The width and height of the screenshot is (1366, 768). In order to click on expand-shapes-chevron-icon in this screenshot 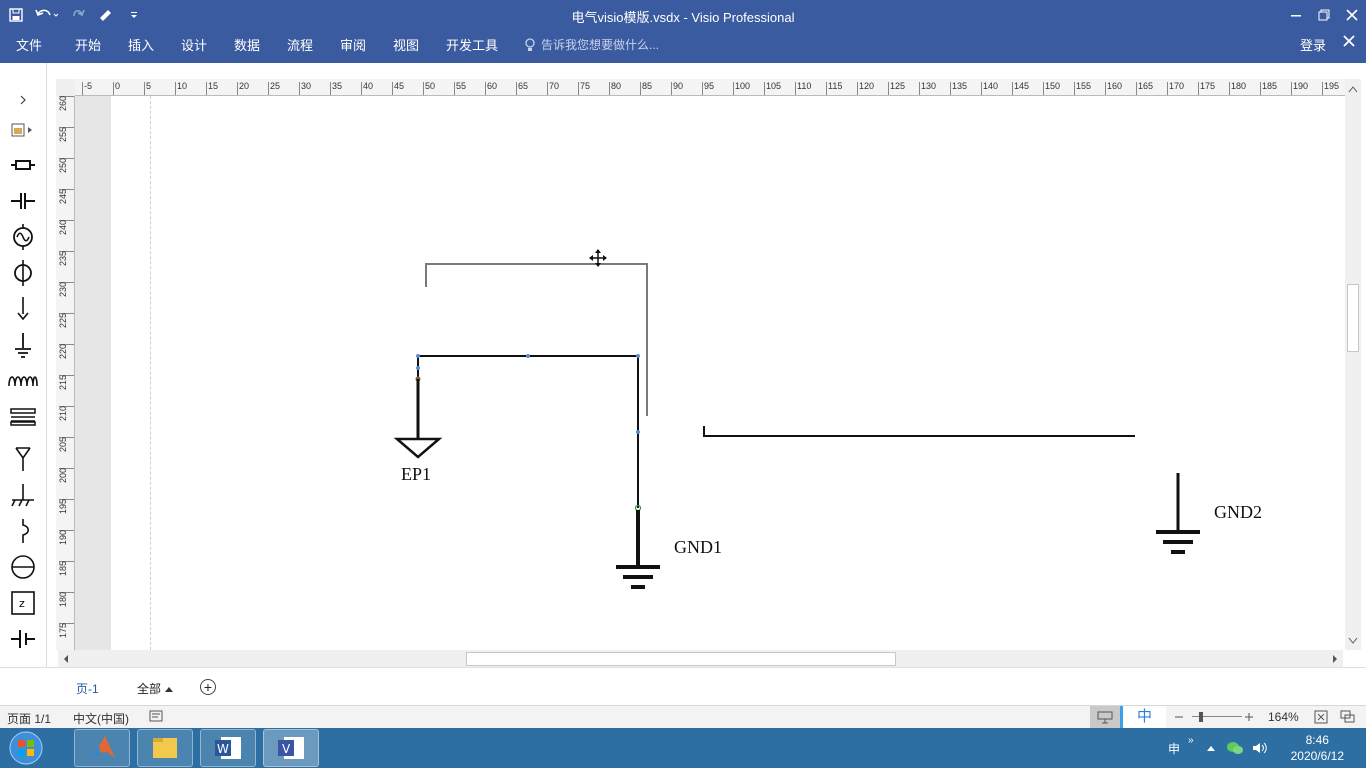, I will do `click(23, 100)`.